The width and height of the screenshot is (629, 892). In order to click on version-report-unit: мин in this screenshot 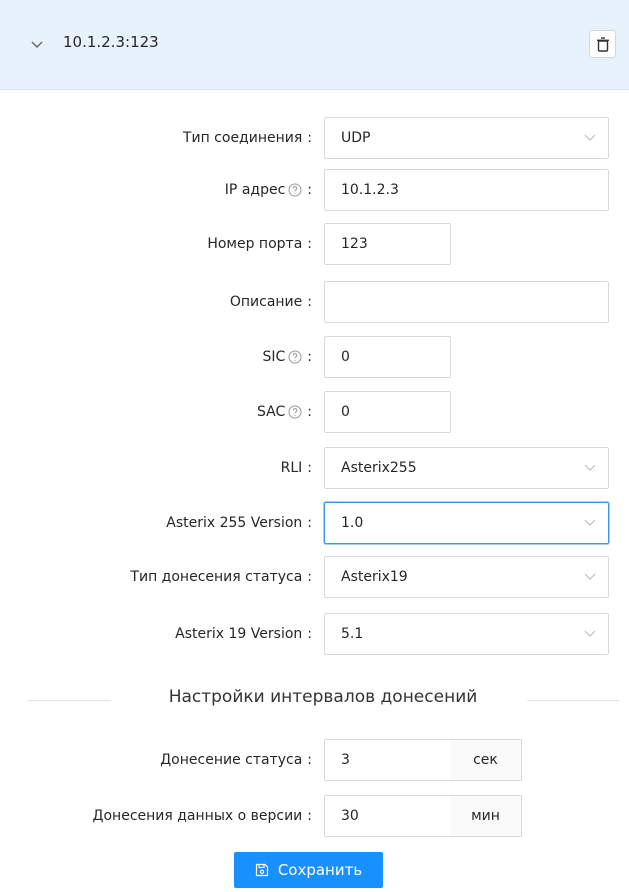, I will do `click(486, 816)`.